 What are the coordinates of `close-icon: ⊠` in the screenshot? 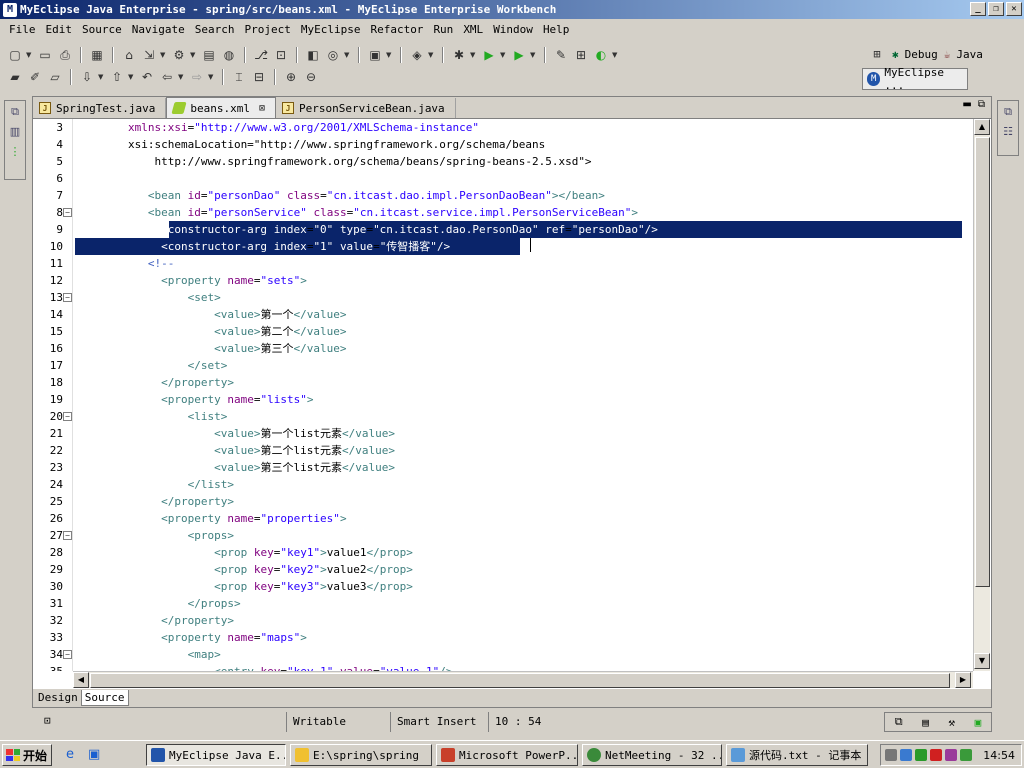 It's located at (262, 108).